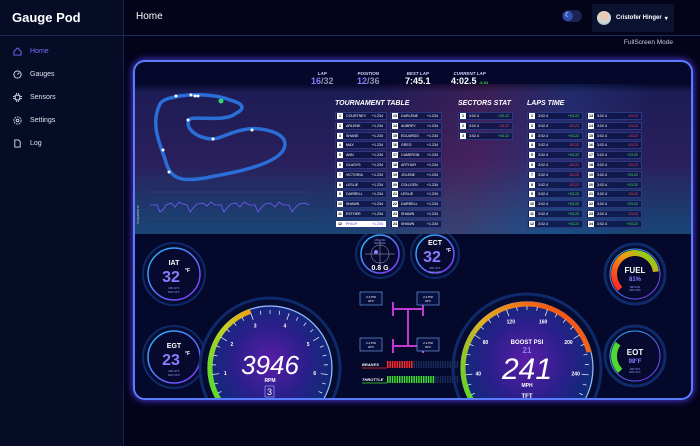 The image size is (700, 446). What do you see at coordinates (61, 120) in the screenshot?
I see `sidebar-item-settings: Settings` at bounding box center [61, 120].